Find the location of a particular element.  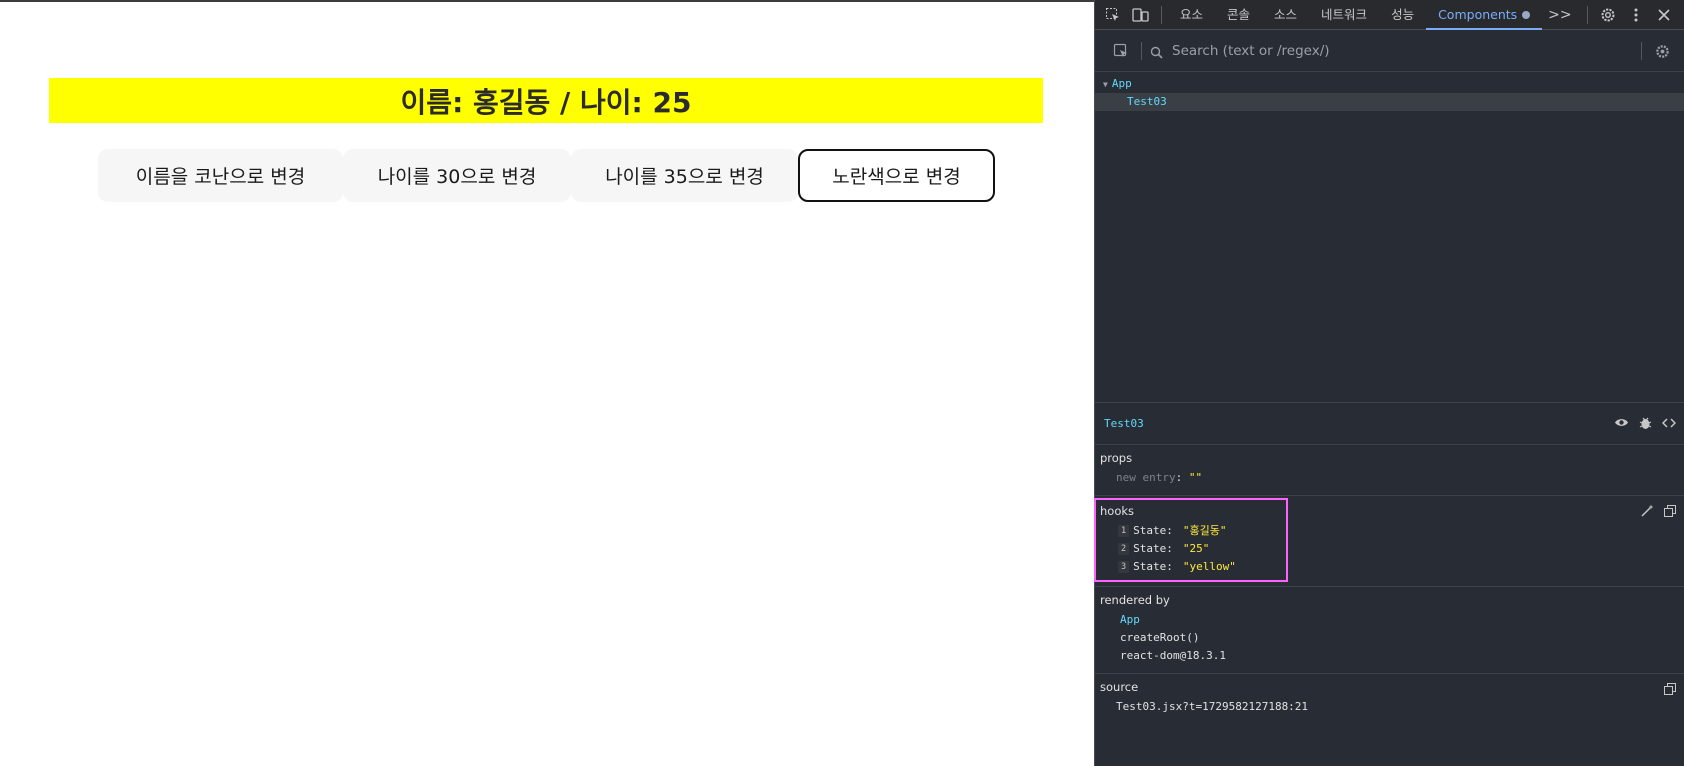

source-file-link: Test03.jsx?t=1729582127188:21 is located at coordinates (1389, 707).